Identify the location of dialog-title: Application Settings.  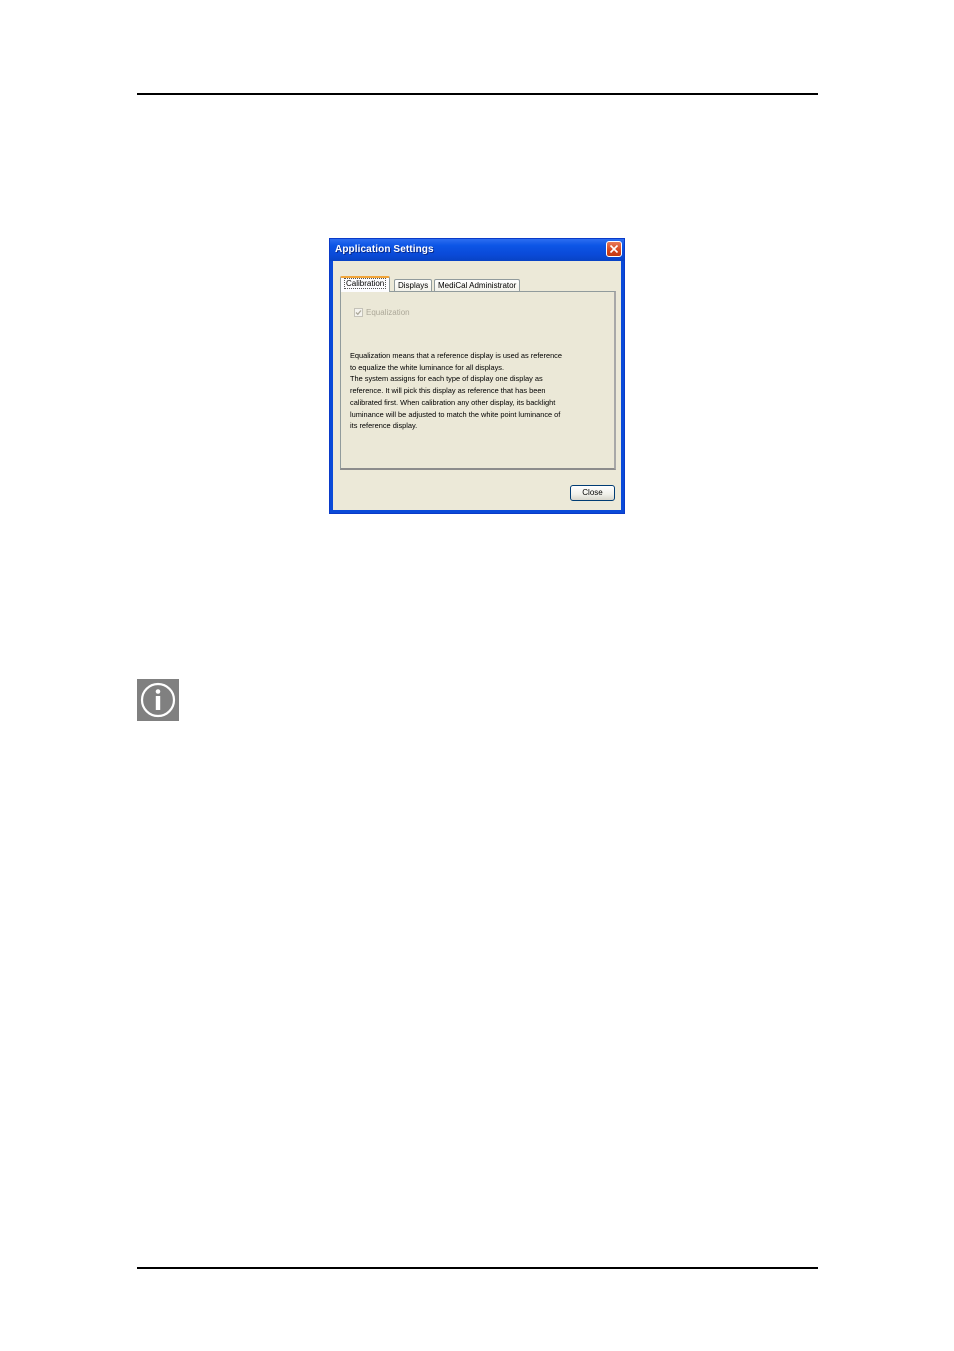
(384, 249).